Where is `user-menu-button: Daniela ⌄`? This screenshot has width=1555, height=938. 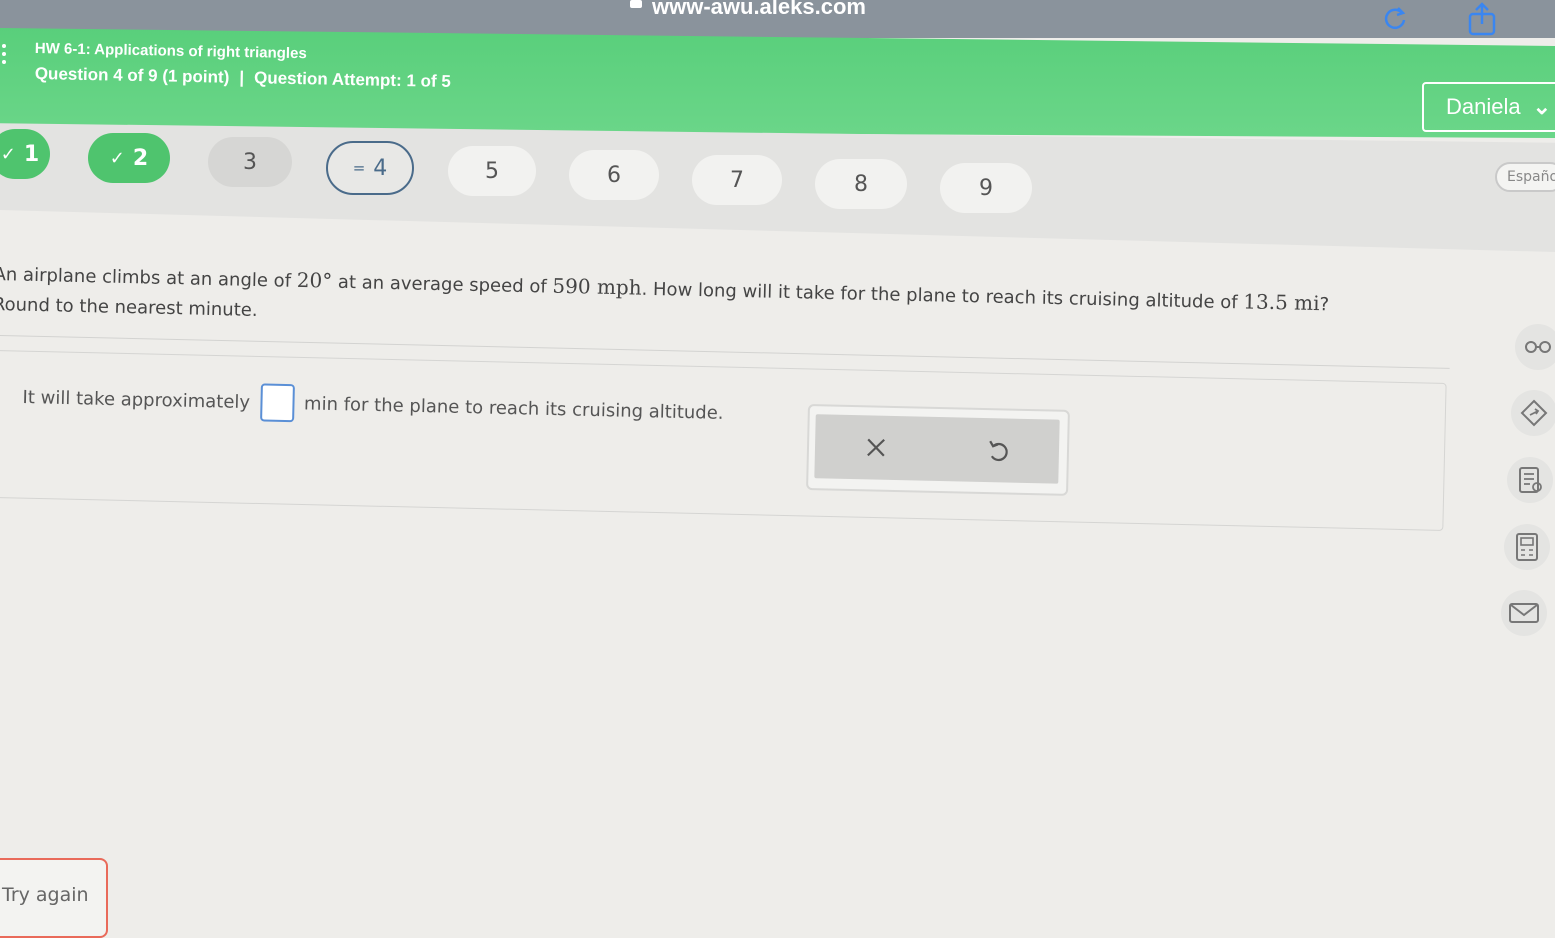 user-menu-button: Daniela ⌄ is located at coordinates (1488, 107).